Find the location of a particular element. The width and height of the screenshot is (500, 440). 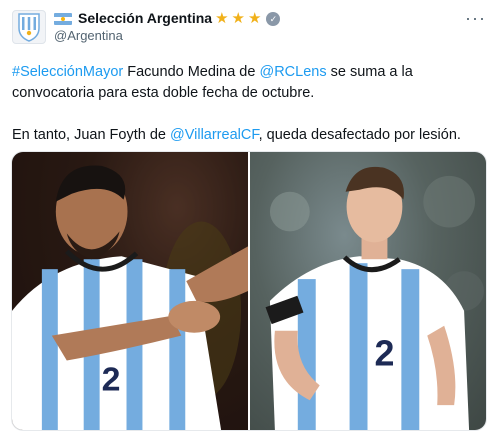

tweet-text-segment: , queda desafectado por lesión. is located at coordinates (359, 135).